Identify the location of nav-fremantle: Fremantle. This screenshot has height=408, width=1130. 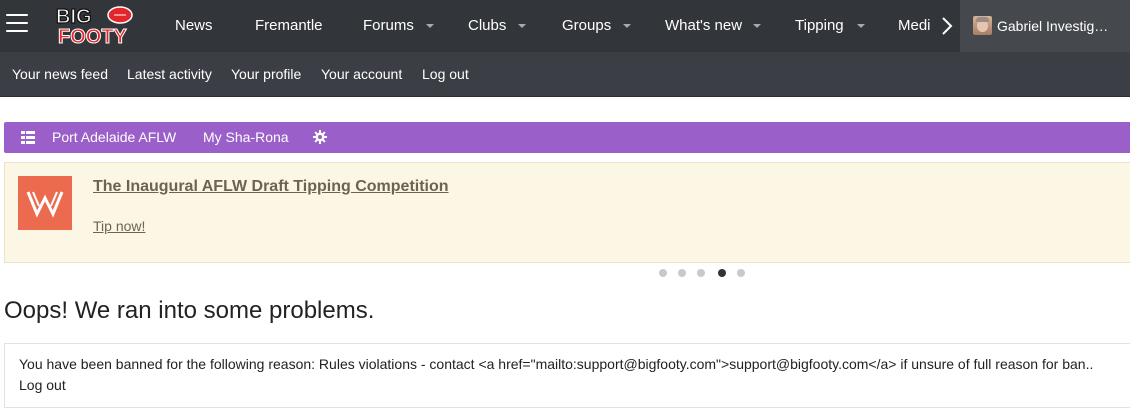
(289, 26).